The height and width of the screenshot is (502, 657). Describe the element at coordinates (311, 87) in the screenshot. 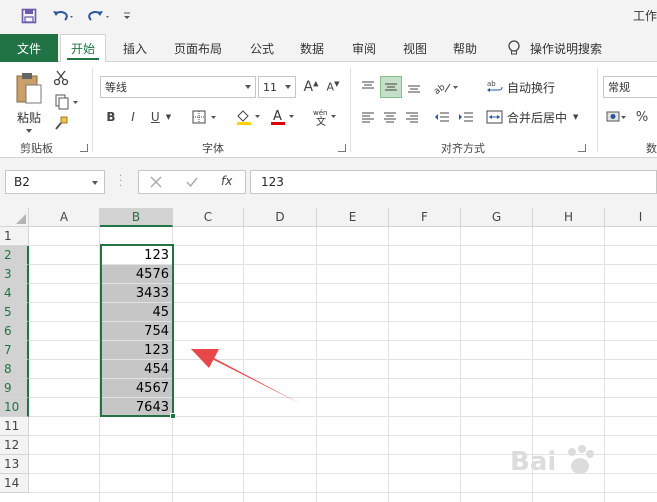

I see `increase-font-button: A▲` at that location.